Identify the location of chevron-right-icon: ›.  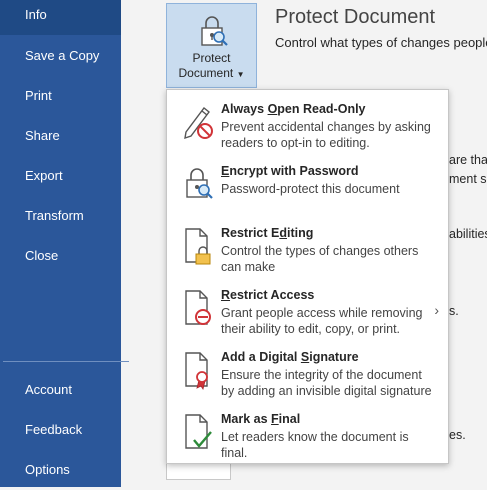
(436, 310).